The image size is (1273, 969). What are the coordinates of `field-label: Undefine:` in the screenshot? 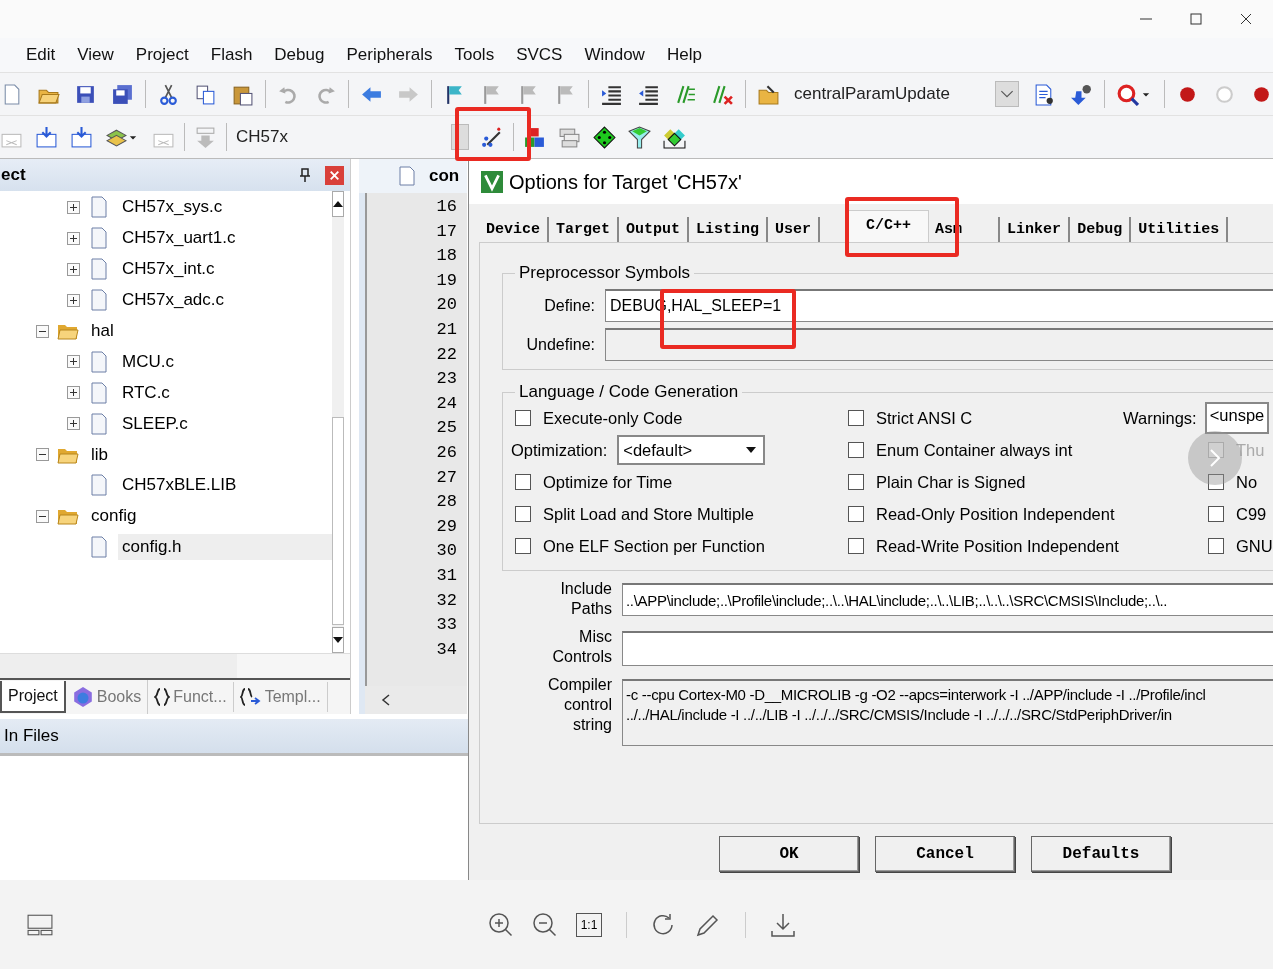 It's located at (560, 344).